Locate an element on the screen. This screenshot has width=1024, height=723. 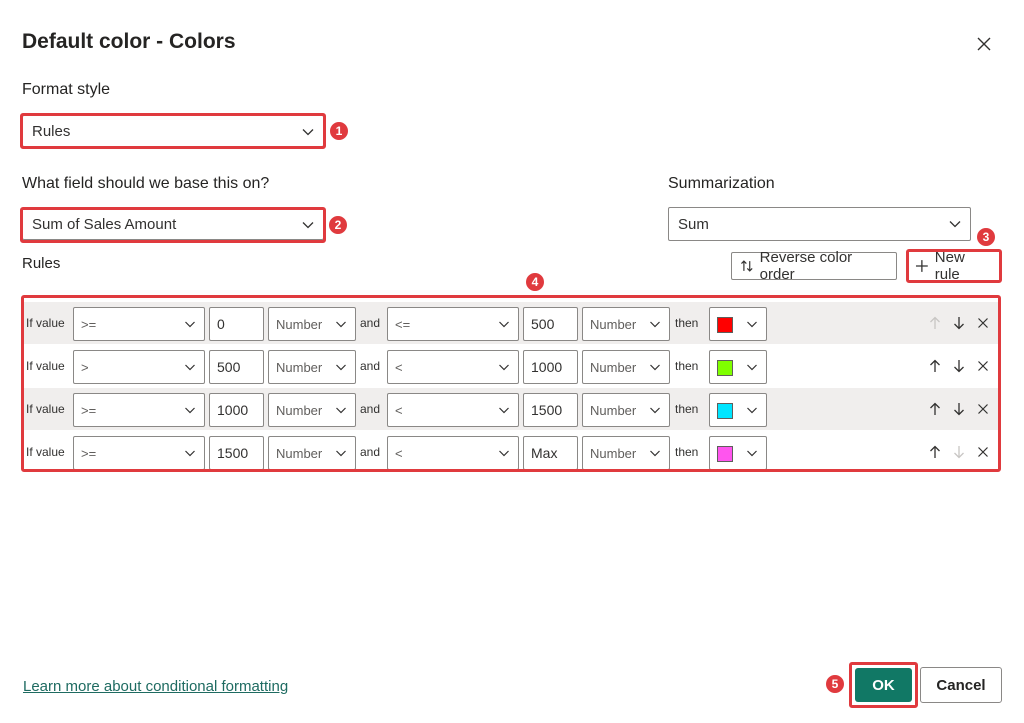
summarization-dropdown: Sum is located at coordinates (819, 224).